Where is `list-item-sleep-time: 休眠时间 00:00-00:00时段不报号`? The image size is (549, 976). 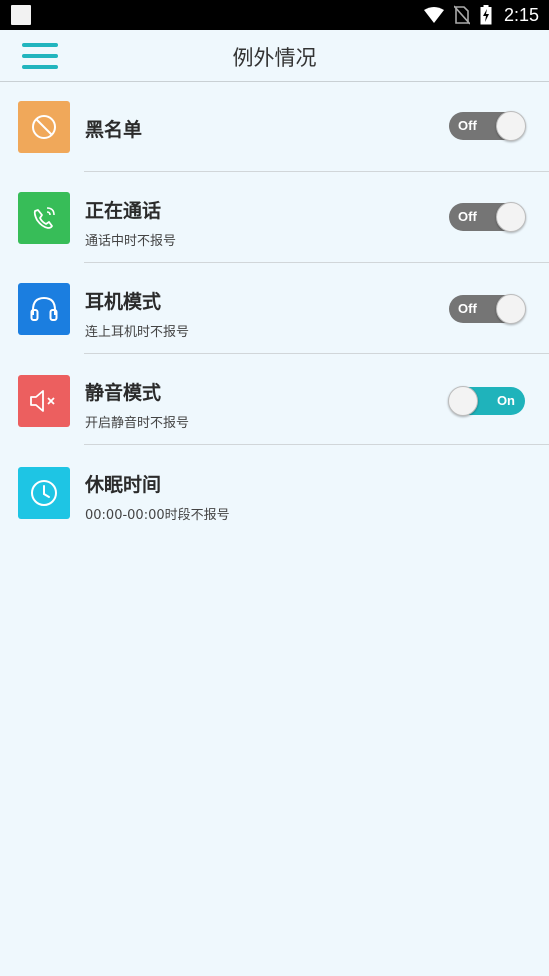
list-item-sleep-time: 休眠时间 00:00-00:00时段不报号 is located at coordinates (274, 491).